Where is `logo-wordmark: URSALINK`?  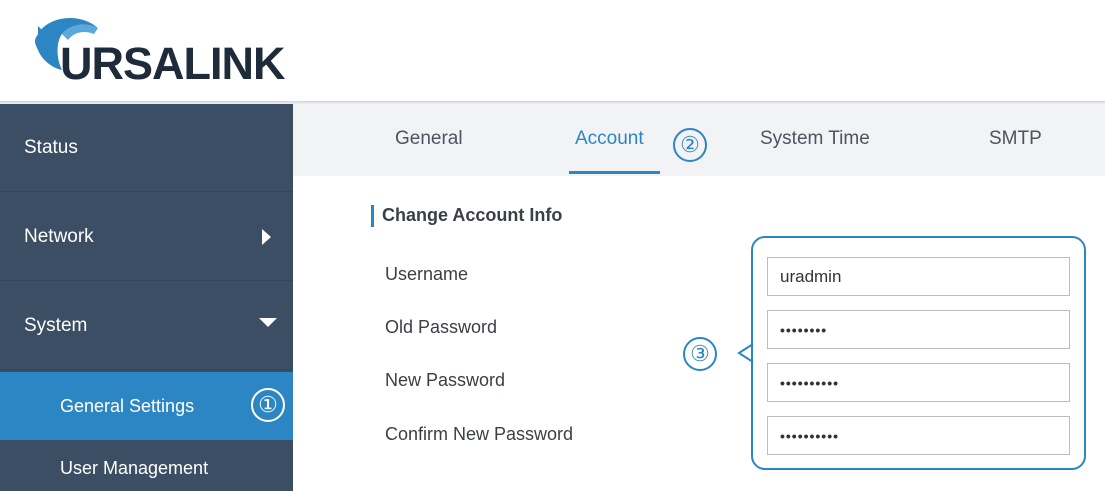
logo-wordmark: URSALINK is located at coordinates (172, 63).